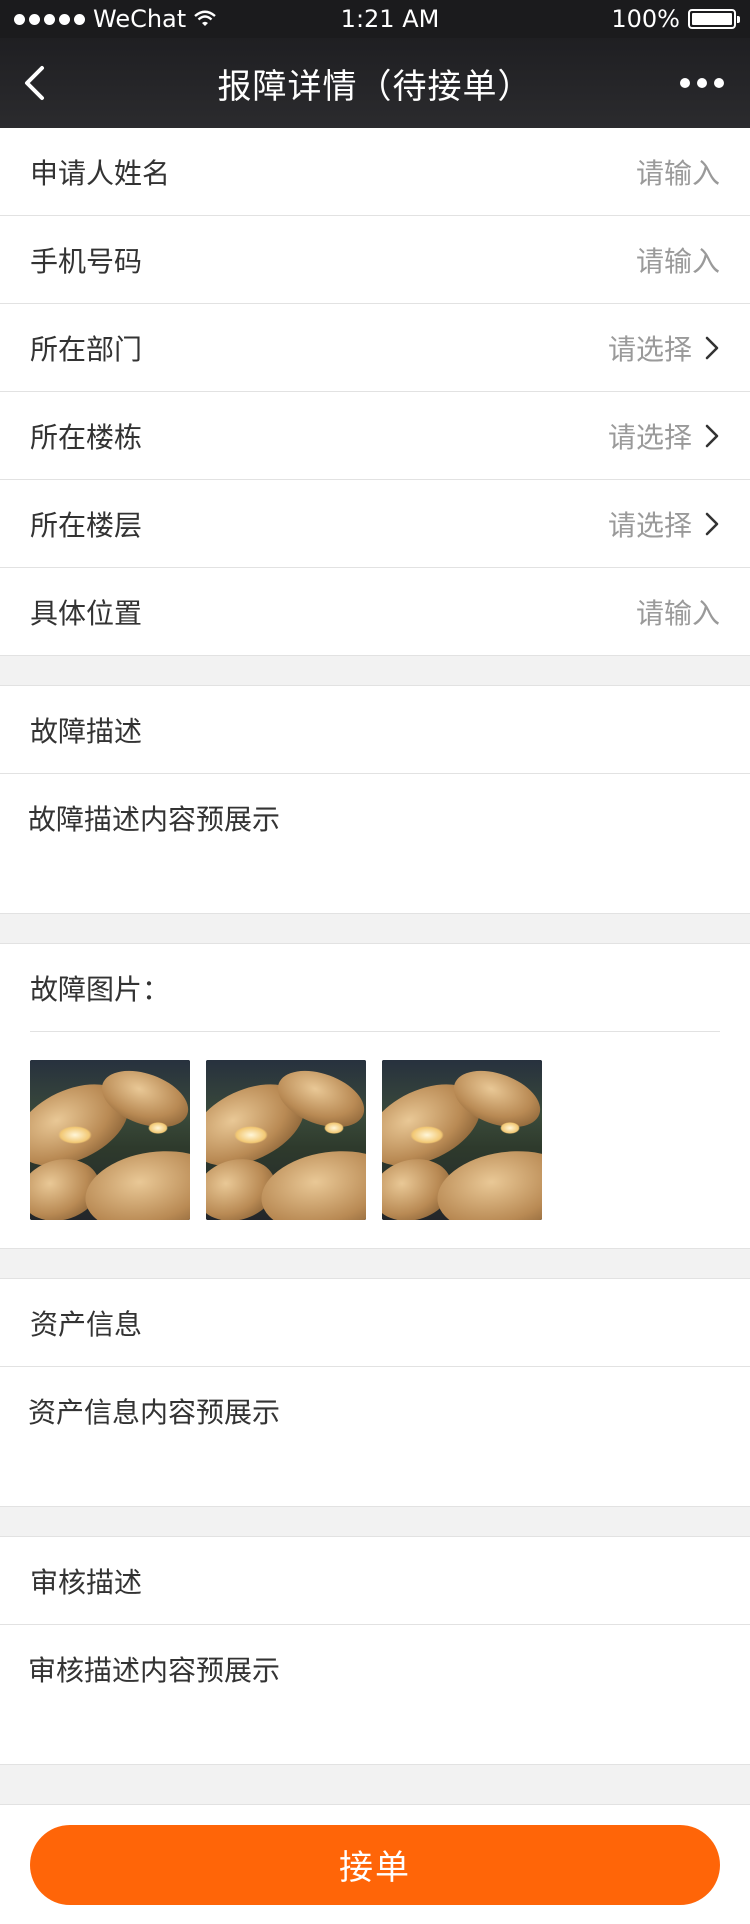  Describe the element at coordinates (375, 1581) in the screenshot. I see `review-desc-title: 审核描述` at that location.